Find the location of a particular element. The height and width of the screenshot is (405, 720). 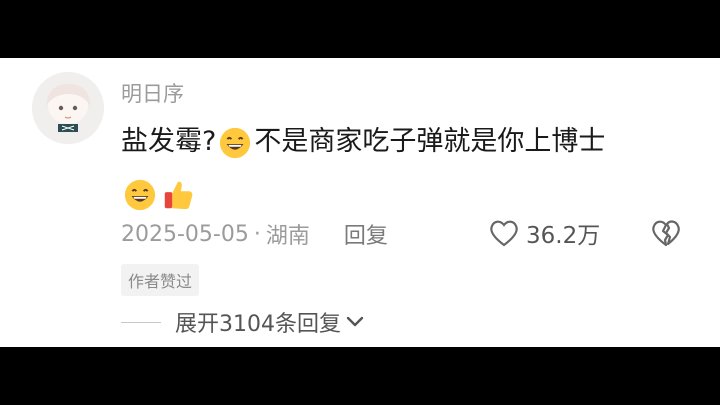

like-count: 36.2万 is located at coordinates (563, 236).